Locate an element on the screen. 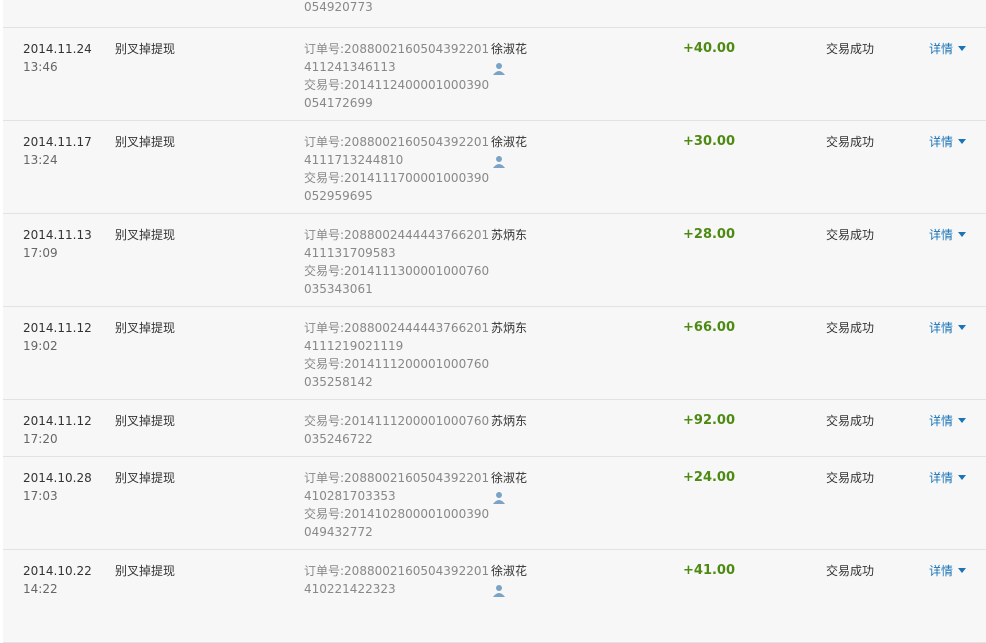  row-date: 2014.11.12 is located at coordinates (57, 421).